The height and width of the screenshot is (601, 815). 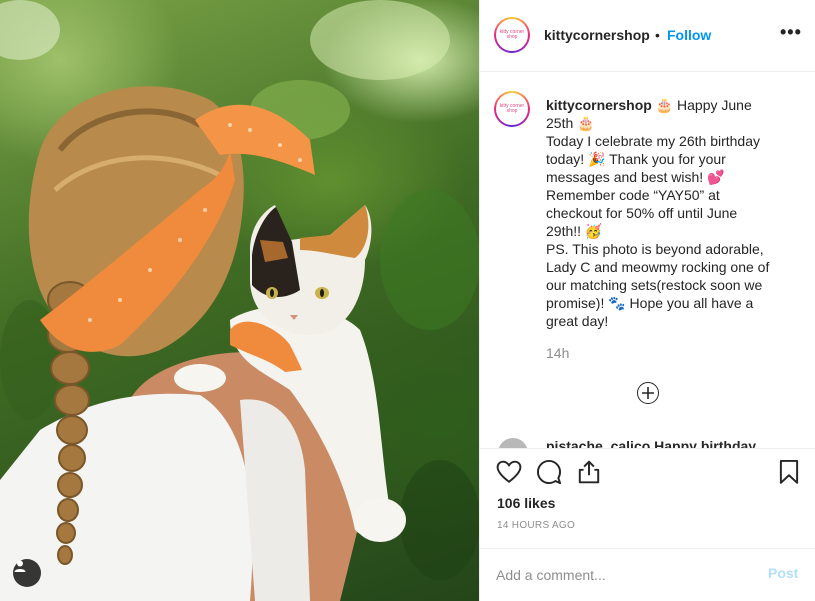 What do you see at coordinates (509, 472) in the screenshot?
I see `heart-icon` at bounding box center [509, 472].